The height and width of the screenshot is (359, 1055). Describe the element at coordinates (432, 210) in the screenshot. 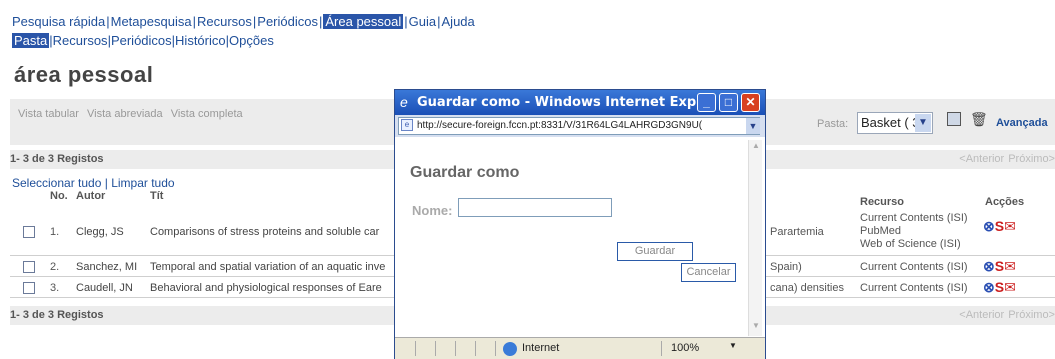

I see `nome-label: Nome:` at that location.